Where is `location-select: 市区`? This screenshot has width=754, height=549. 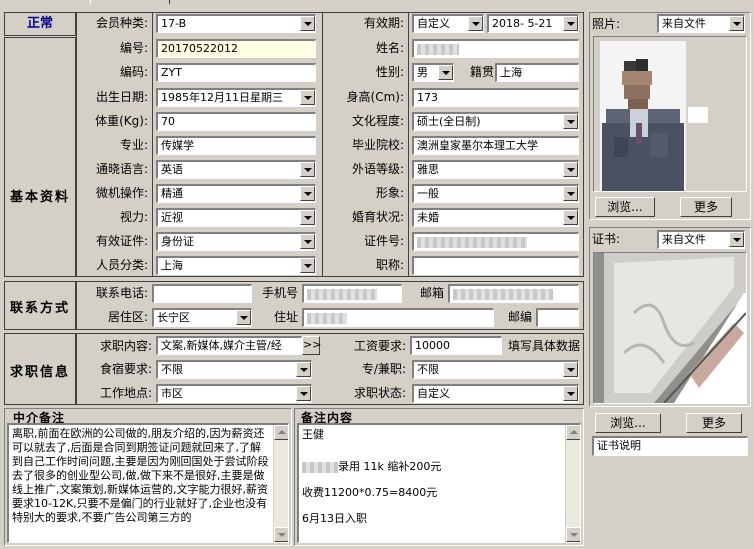 location-select: 市区 is located at coordinates (234, 393).